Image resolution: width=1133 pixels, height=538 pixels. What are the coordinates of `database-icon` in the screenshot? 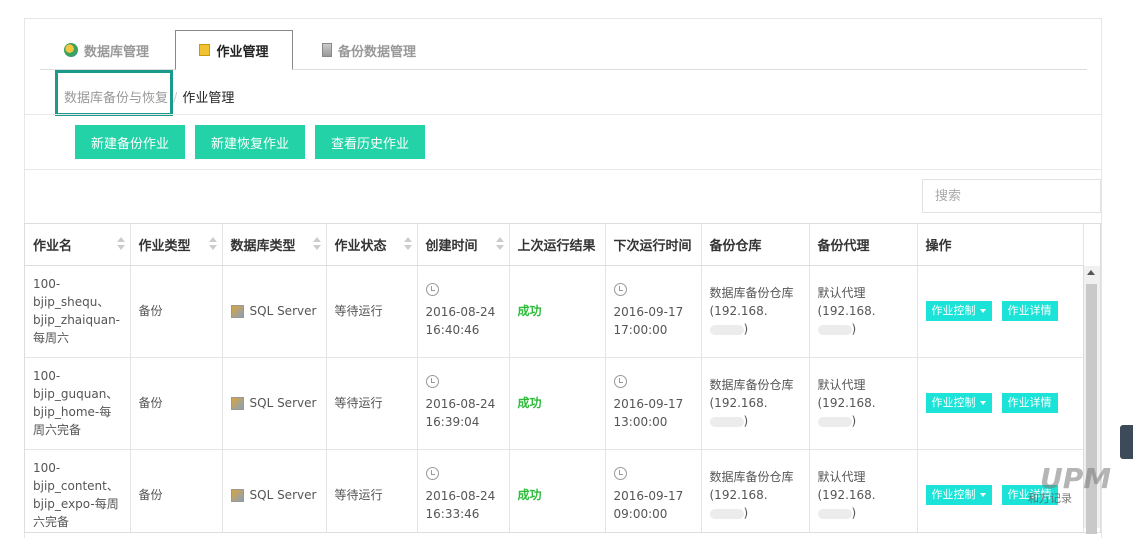 It's located at (71, 50).